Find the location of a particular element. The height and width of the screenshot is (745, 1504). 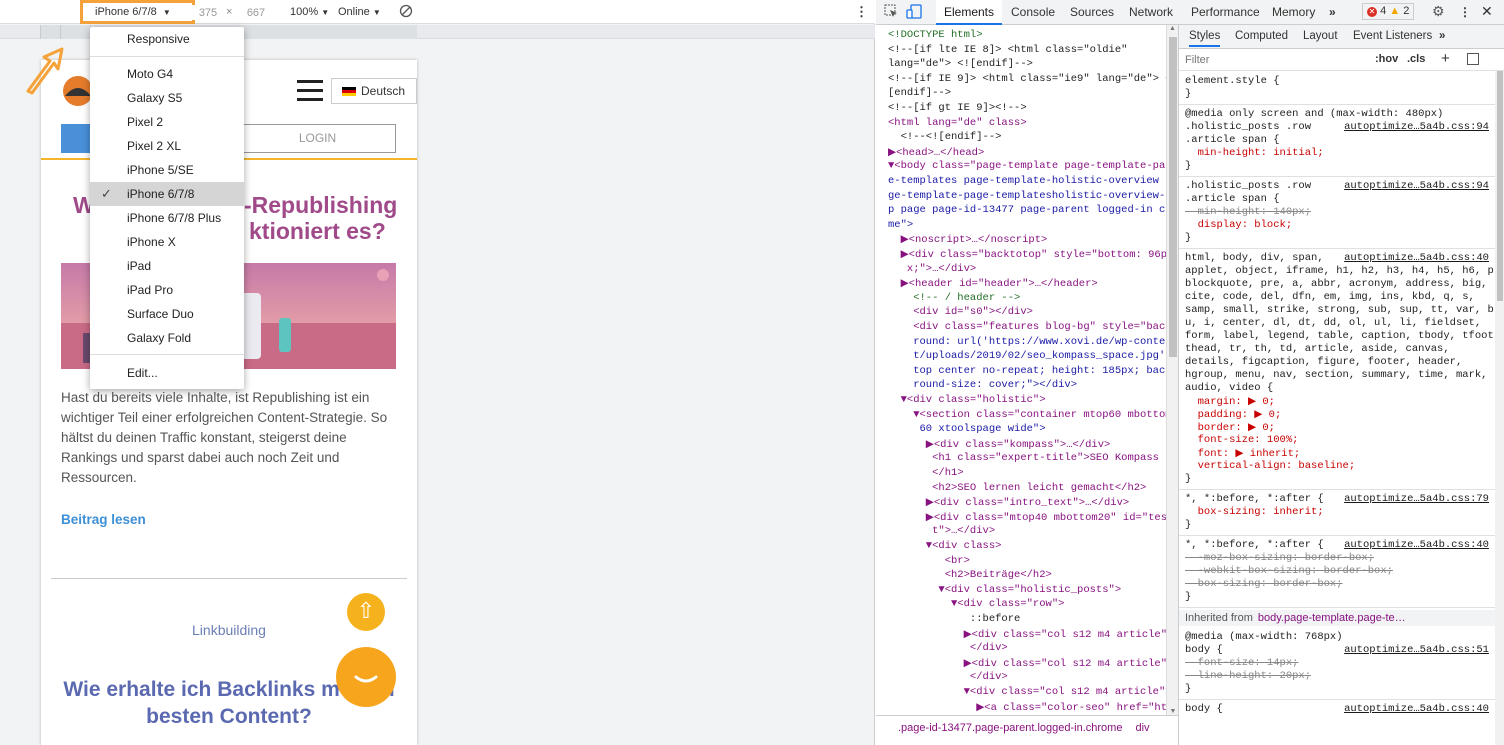

style-rule-line: line-height: 20px; is located at coordinates (1337, 676).